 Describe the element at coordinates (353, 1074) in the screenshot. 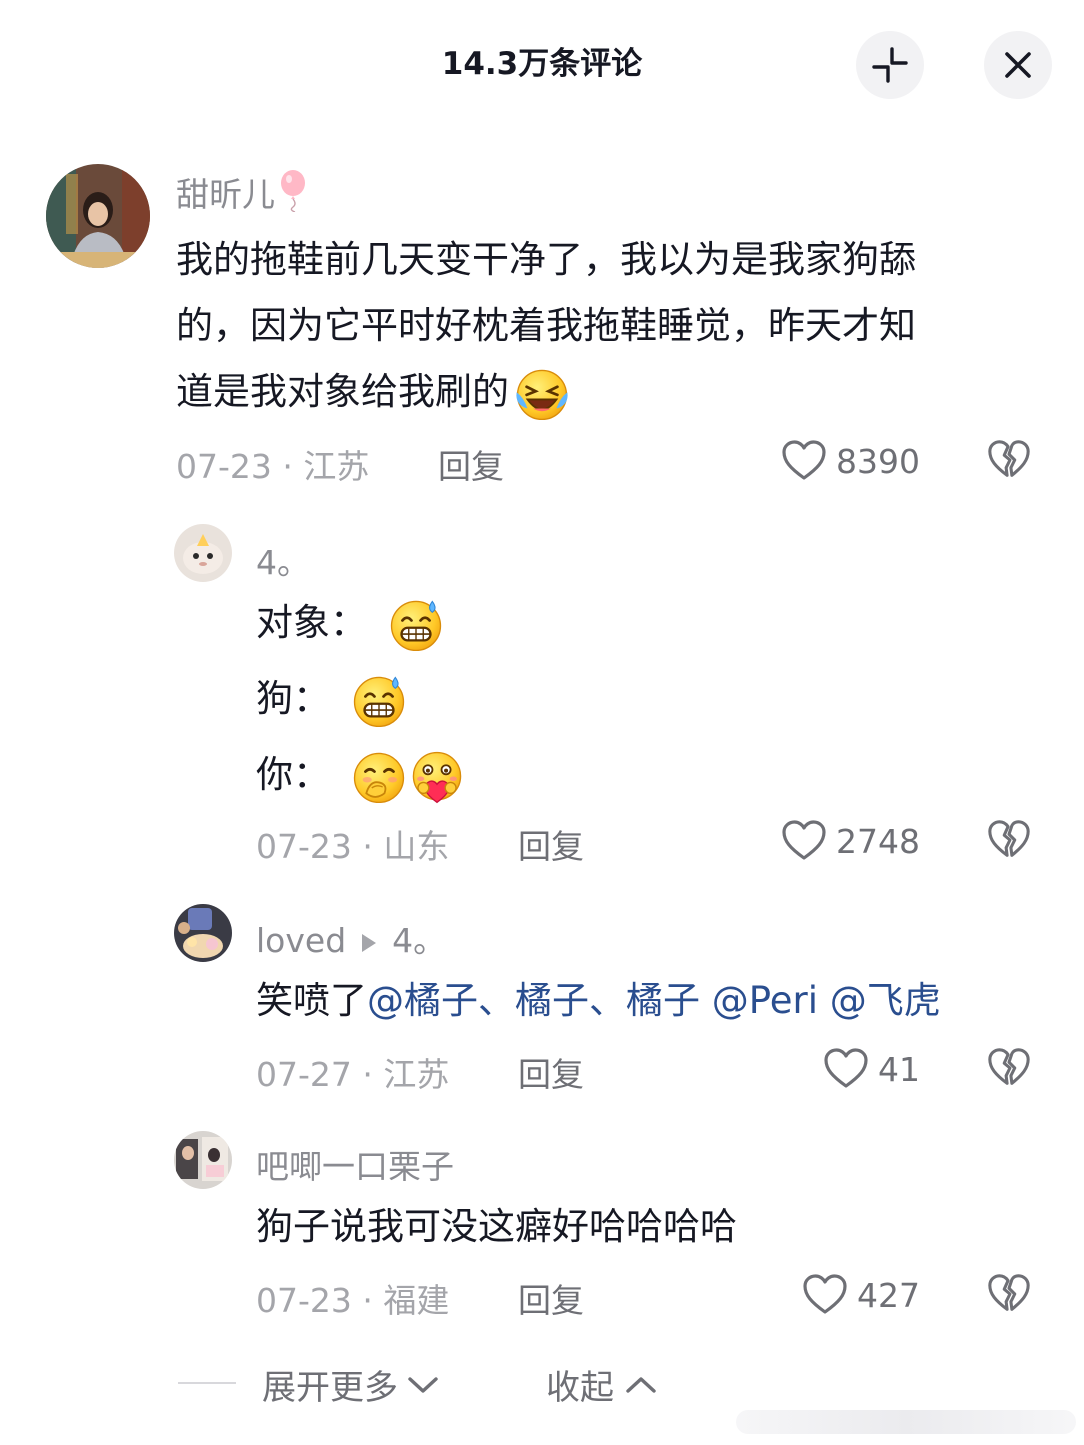

I see `comment-meta: 07-27 · 江苏` at that location.